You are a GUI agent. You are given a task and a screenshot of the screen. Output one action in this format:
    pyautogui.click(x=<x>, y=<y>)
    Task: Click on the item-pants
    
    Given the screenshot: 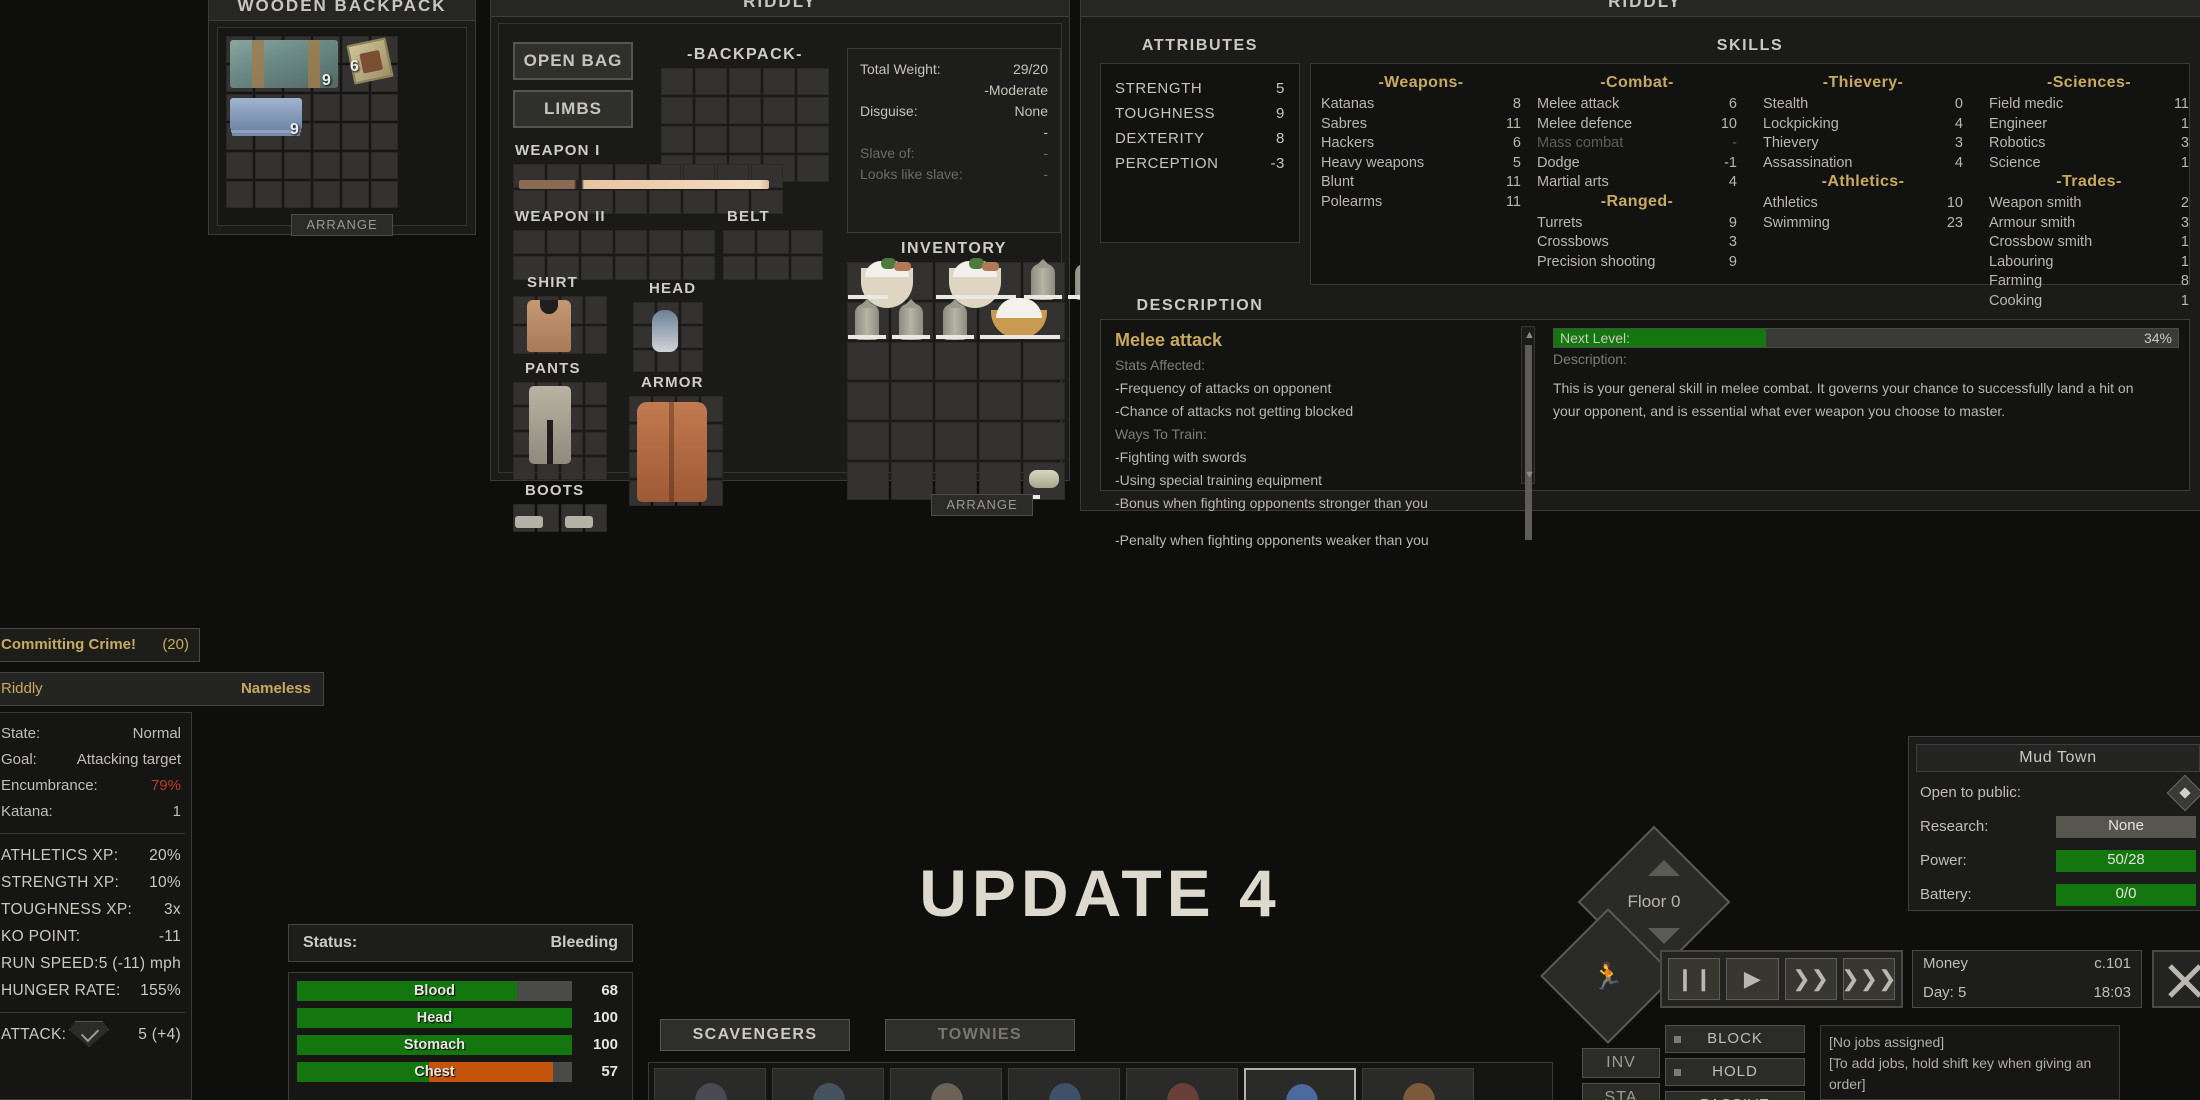 What is the action you would take?
    pyautogui.click(x=550, y=425)
    